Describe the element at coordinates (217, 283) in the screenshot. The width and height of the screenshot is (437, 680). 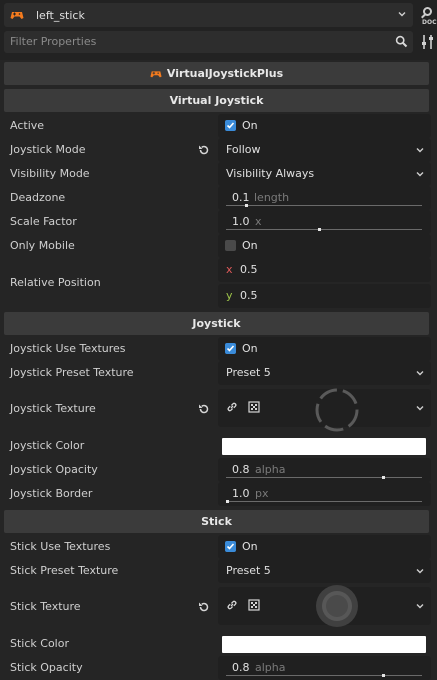
I see `property-relative-position: Relative Position x 0.5 y 0.5` at that location.